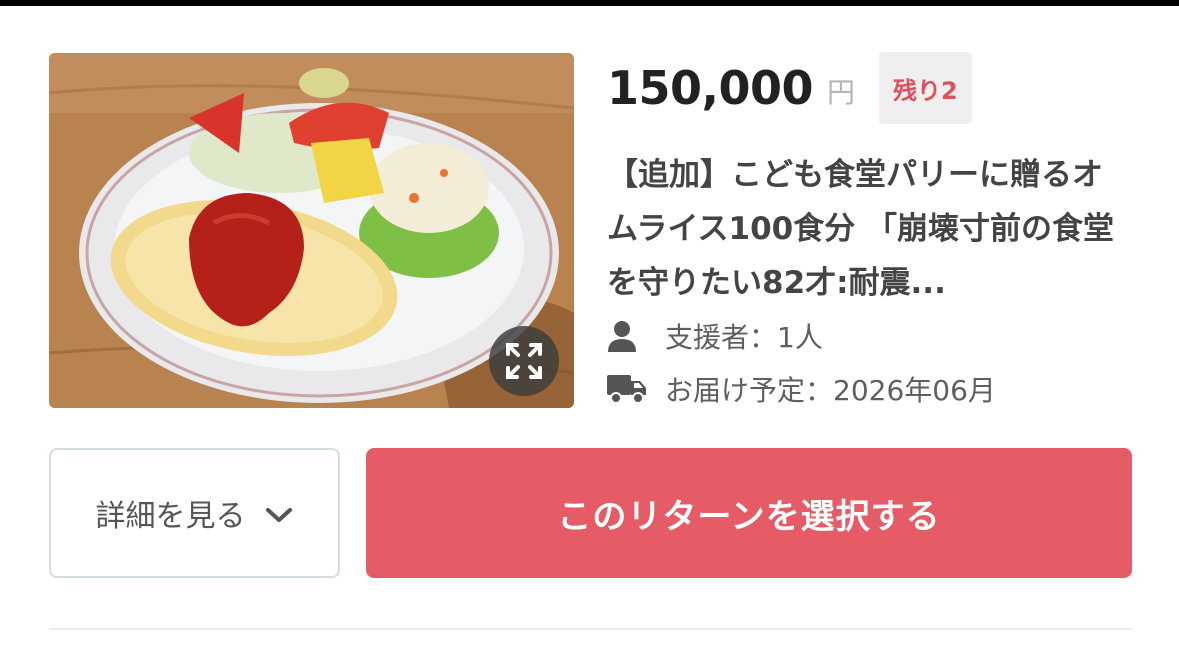  What do you see at coordinates (710, 88) in the screenshot?
I see `price-amount: 150,000` at bounding box center [710, 88].